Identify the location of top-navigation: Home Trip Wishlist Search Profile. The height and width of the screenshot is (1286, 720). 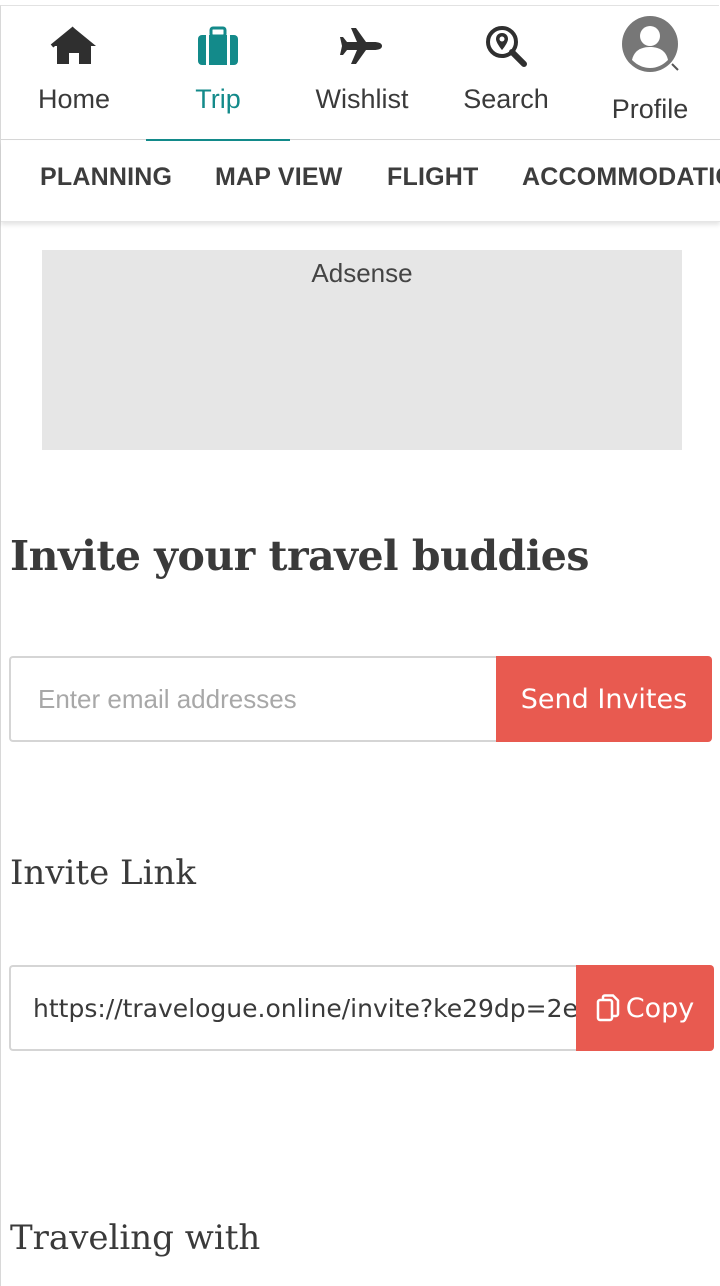
(360, 73).